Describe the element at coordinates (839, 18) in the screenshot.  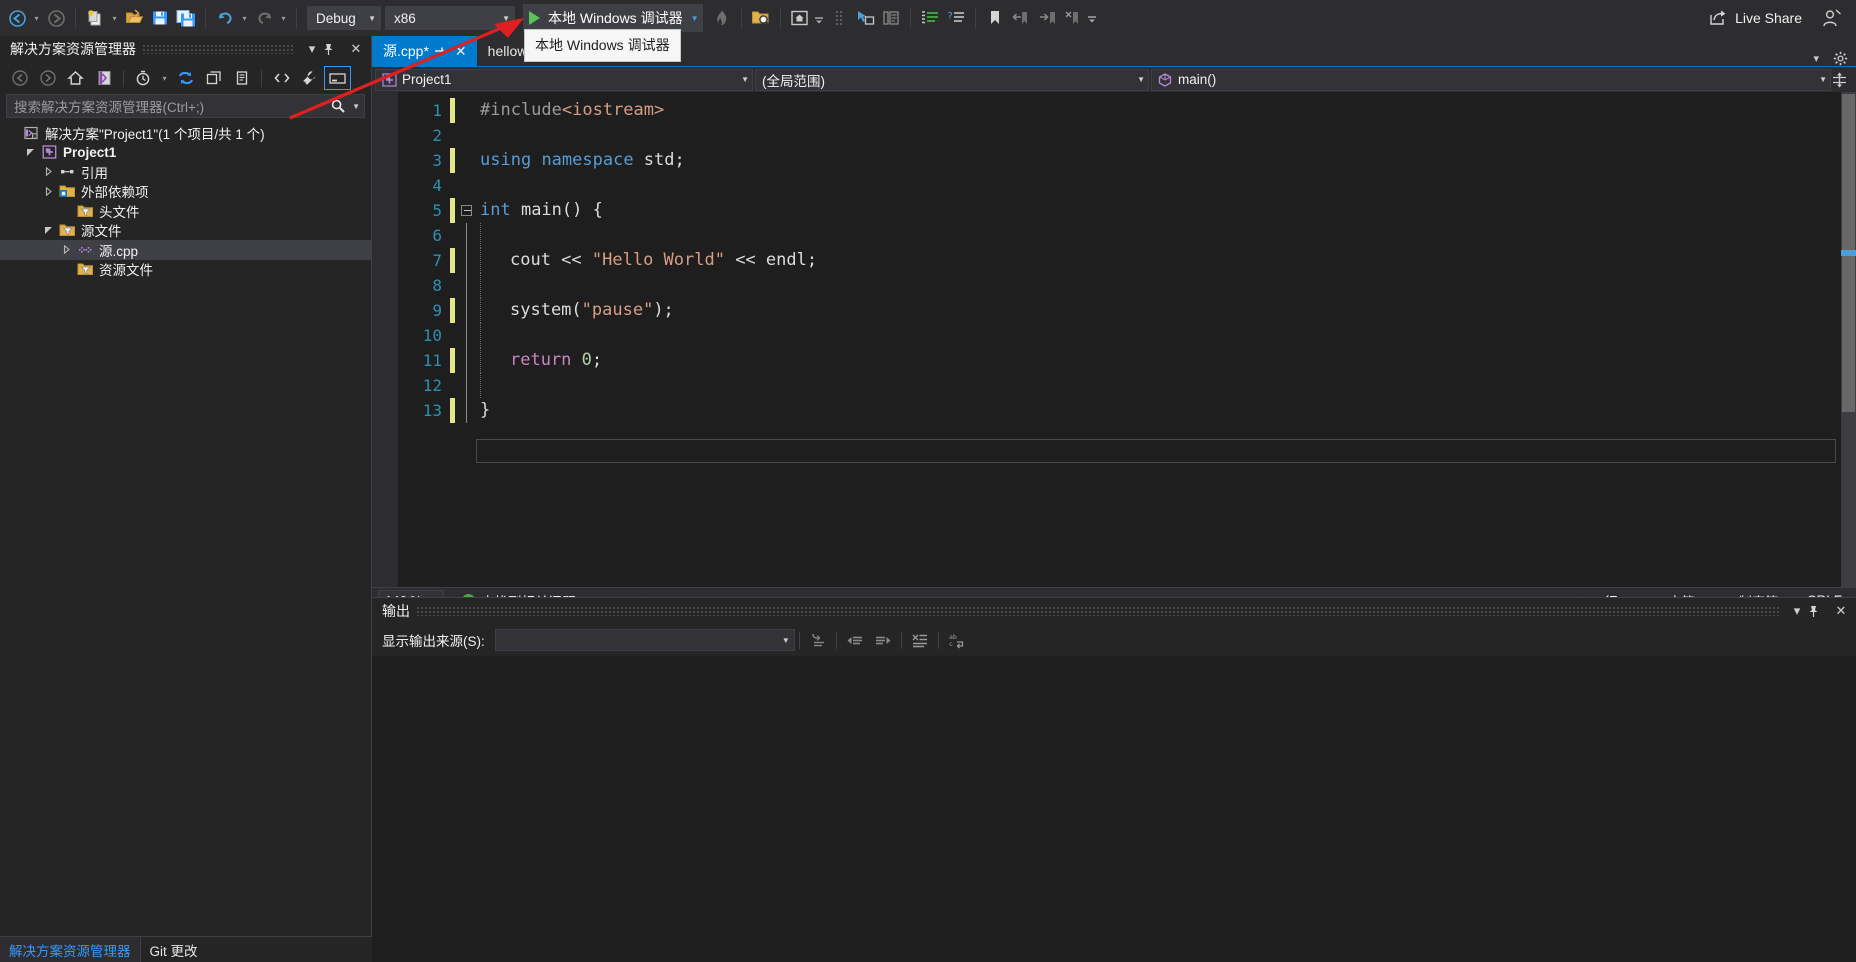
I see `toolbar-overflow-dots-icon` at that location.